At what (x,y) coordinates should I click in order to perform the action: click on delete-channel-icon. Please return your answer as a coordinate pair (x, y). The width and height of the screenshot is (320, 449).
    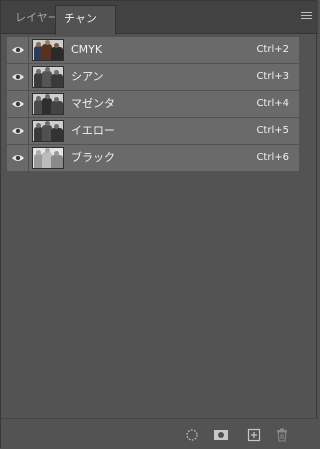
    Looking at the image, I should click on (282, 434).